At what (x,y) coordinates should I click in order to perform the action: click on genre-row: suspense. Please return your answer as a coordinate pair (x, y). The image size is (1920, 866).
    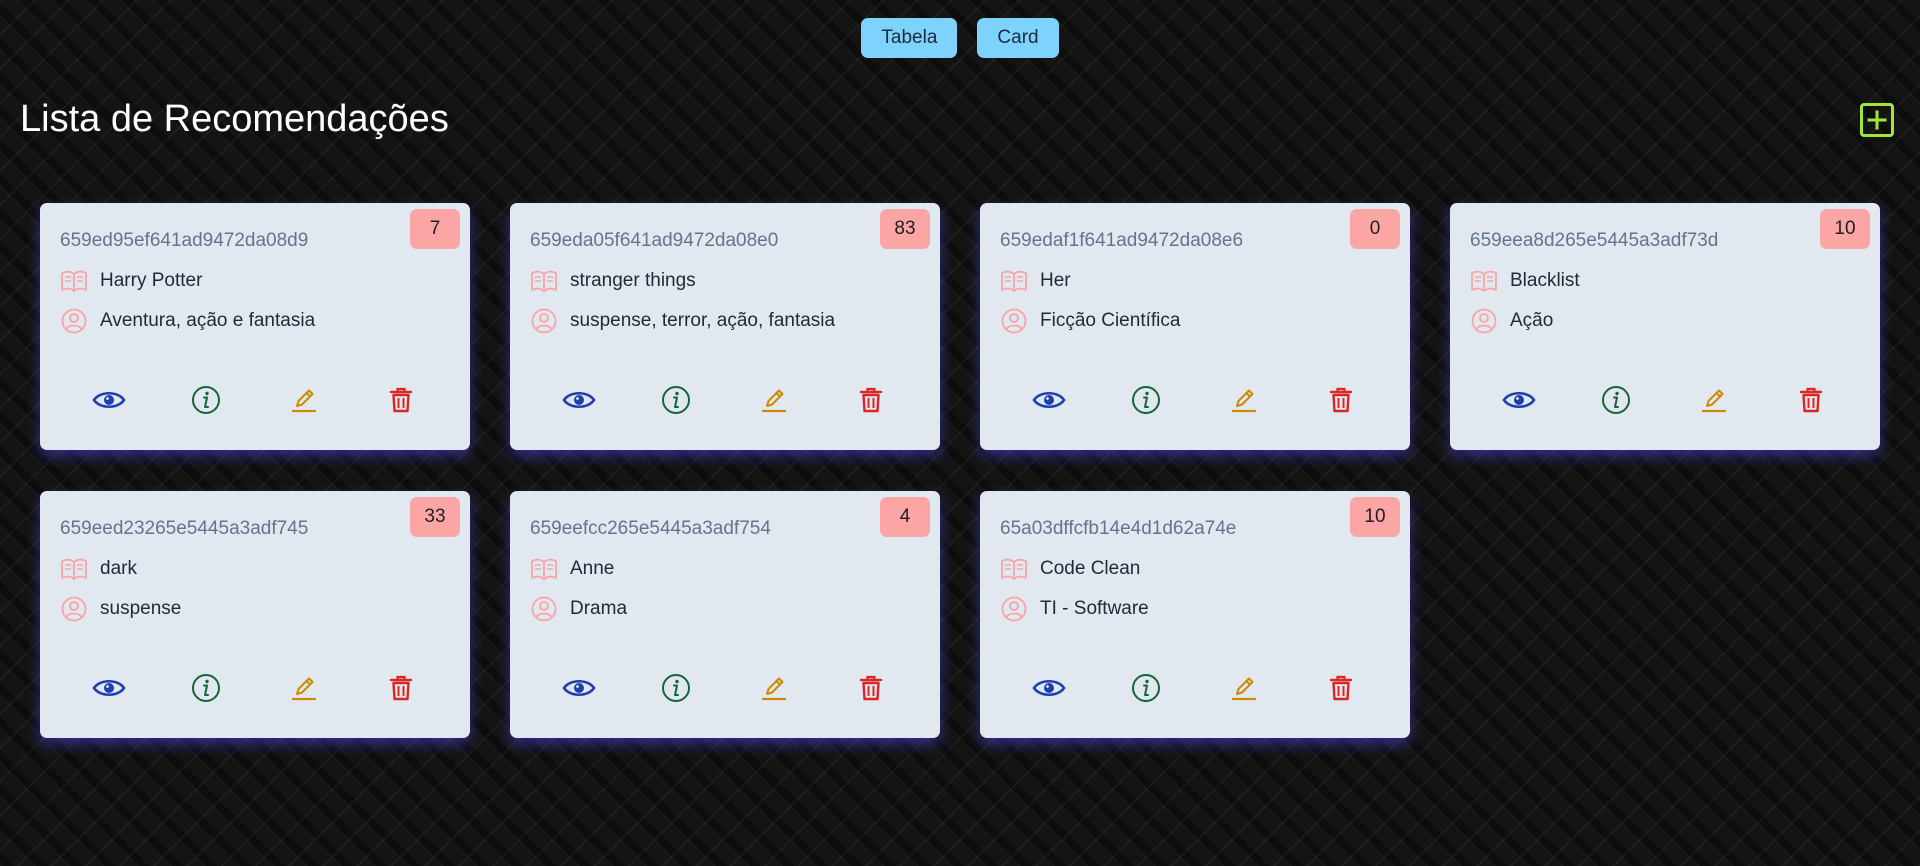
    Looking at the image, I should click on (255, 609).